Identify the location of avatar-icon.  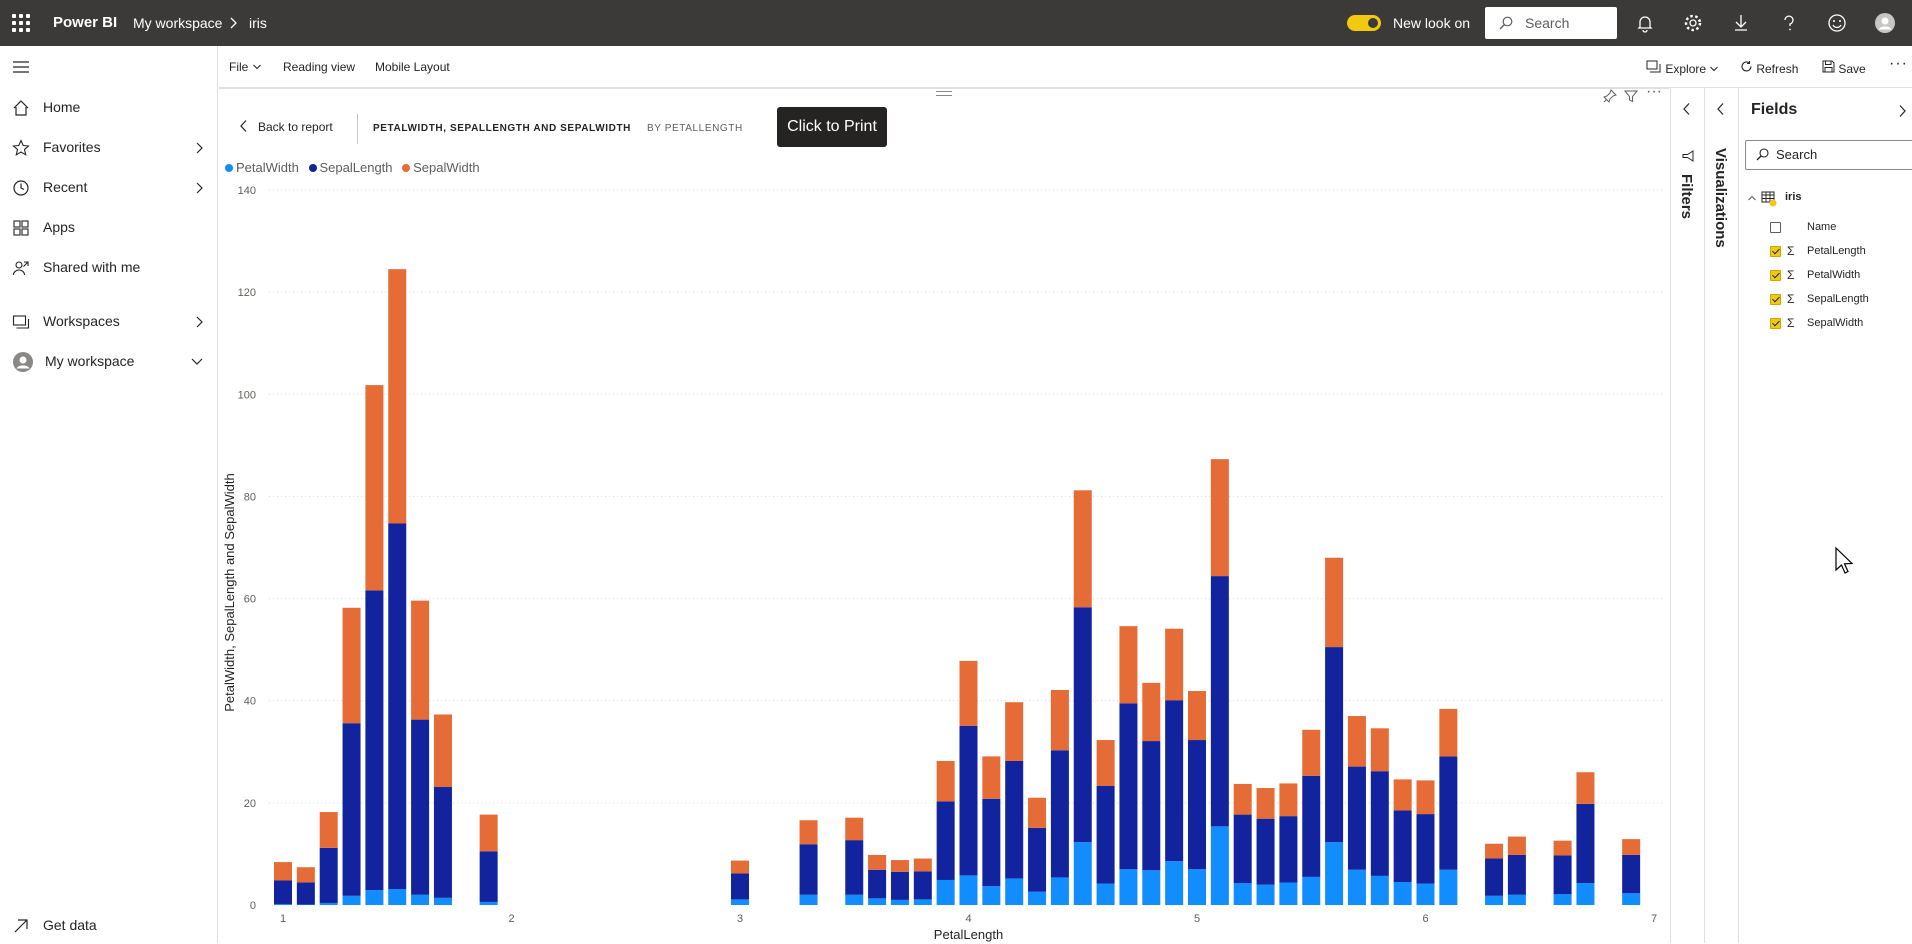
(1885, 23).